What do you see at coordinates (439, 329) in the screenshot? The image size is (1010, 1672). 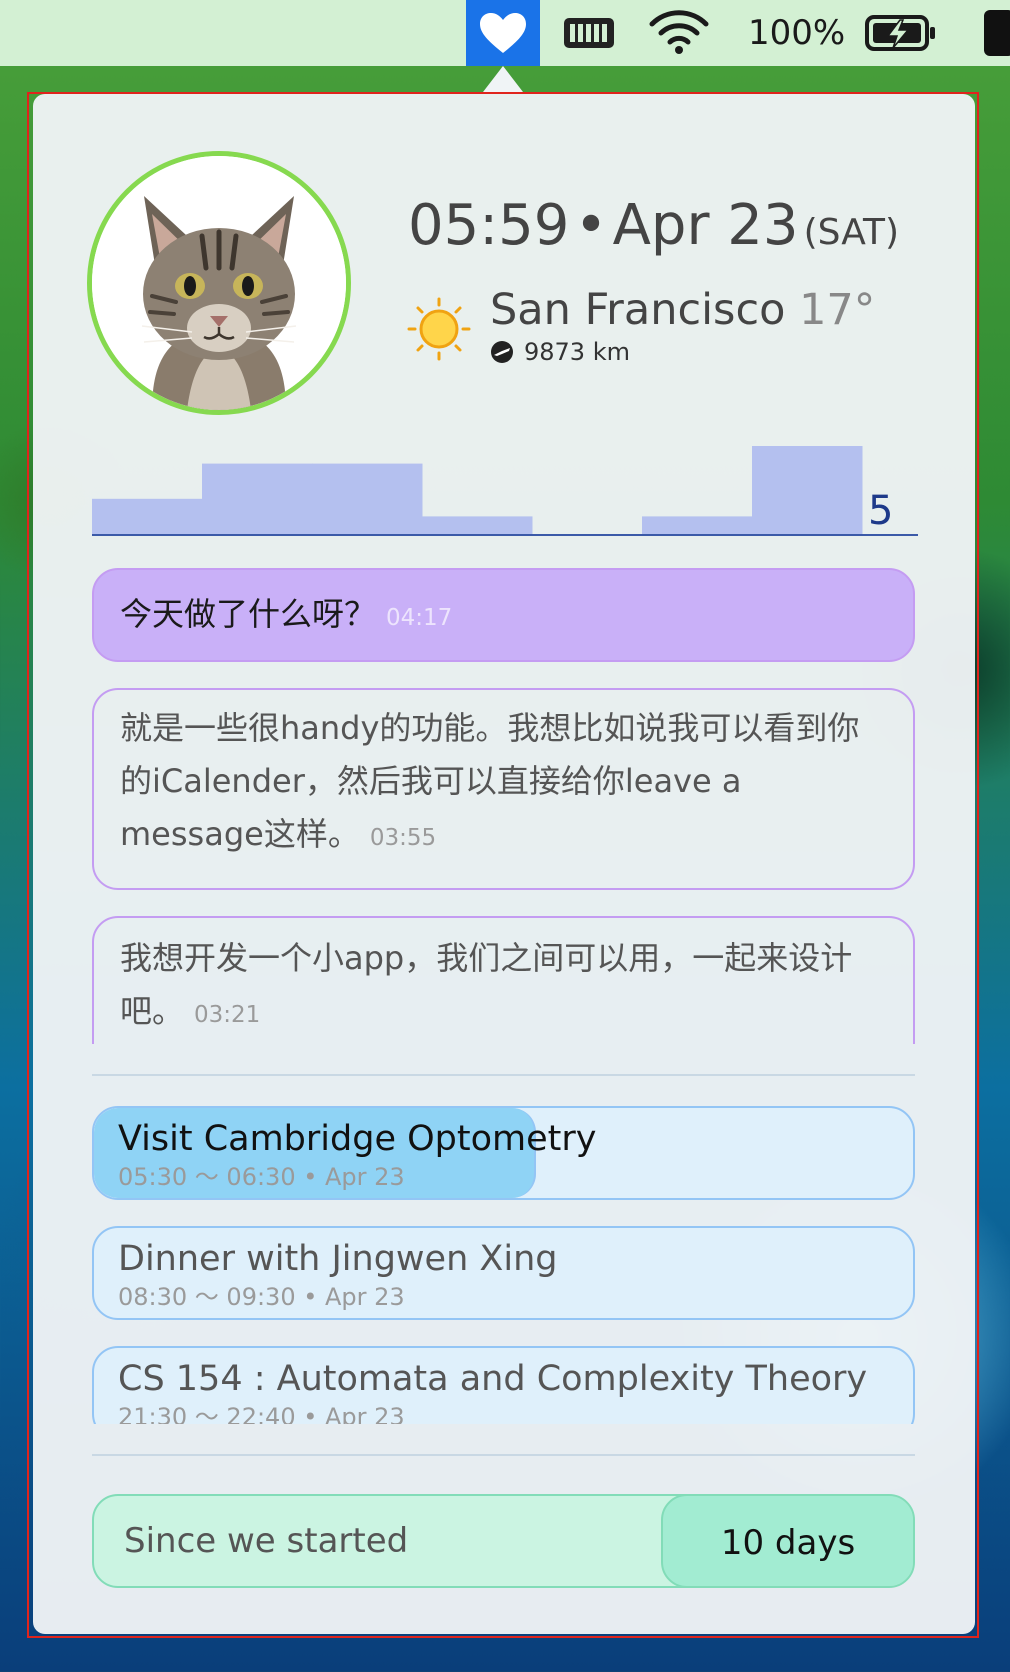 I see `sun-icon` at bounding box center [439, 329].